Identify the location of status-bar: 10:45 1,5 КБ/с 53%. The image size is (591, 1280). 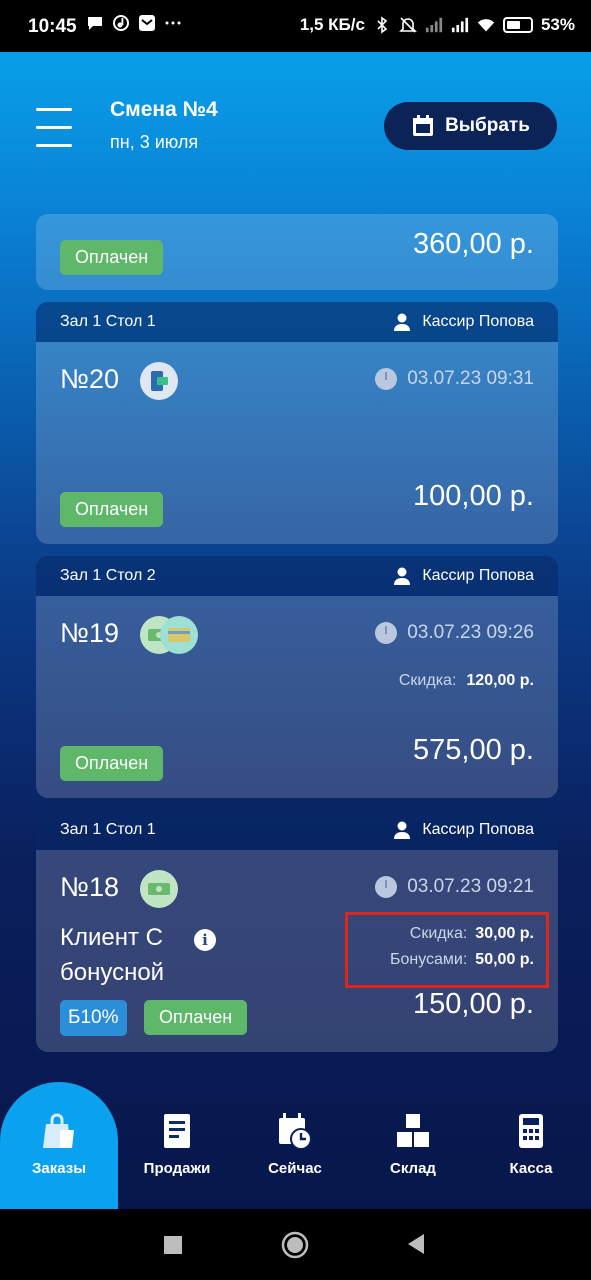
(295, 26).